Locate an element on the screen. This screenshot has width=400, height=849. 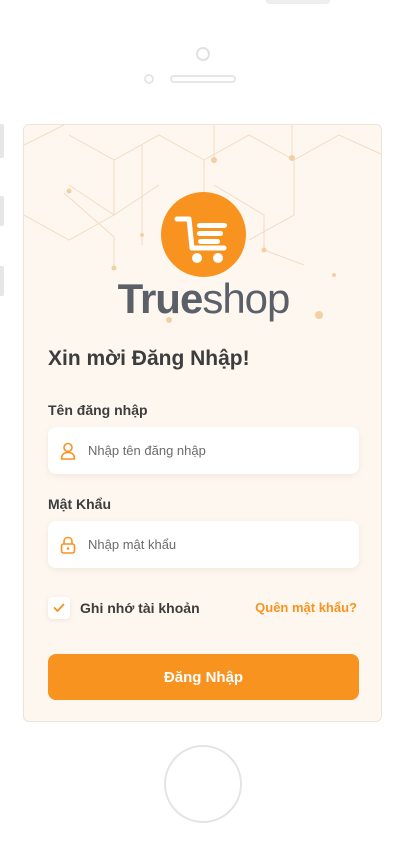
password-field is located at coordinates (203, 544).